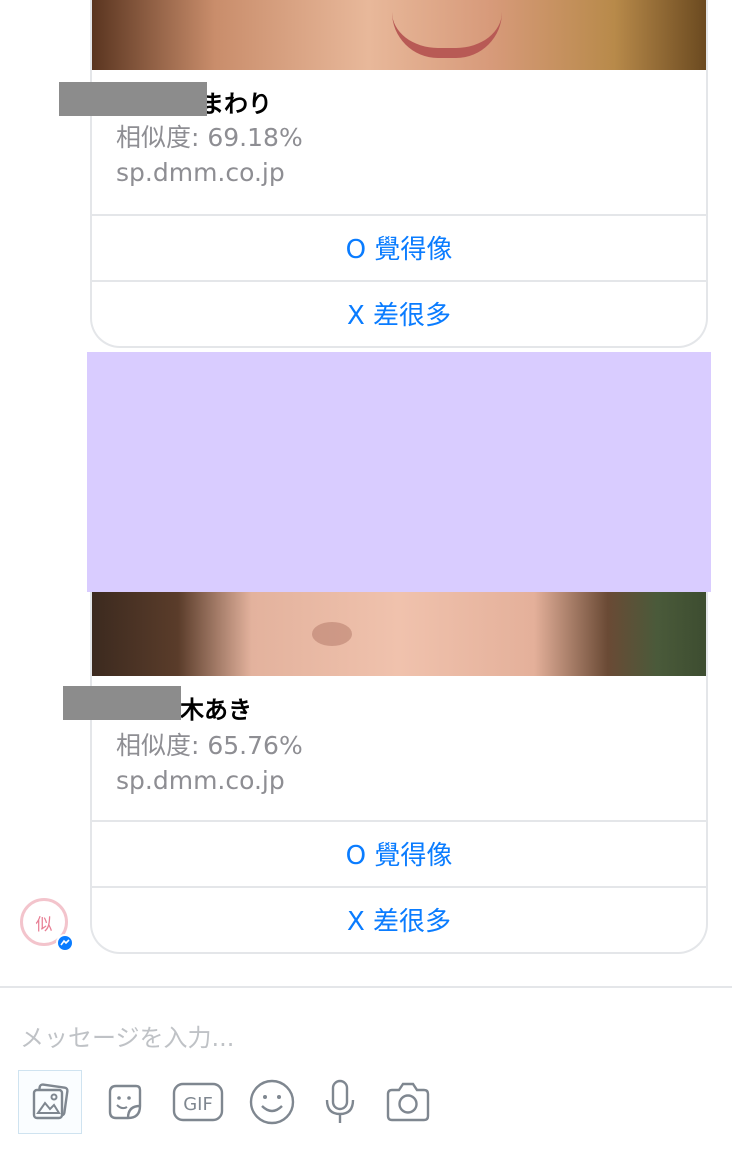  Describe the element at coordinates (209, 137) in the screenshot. I see `similarity-1: 相似度: 69.18%` at that location.